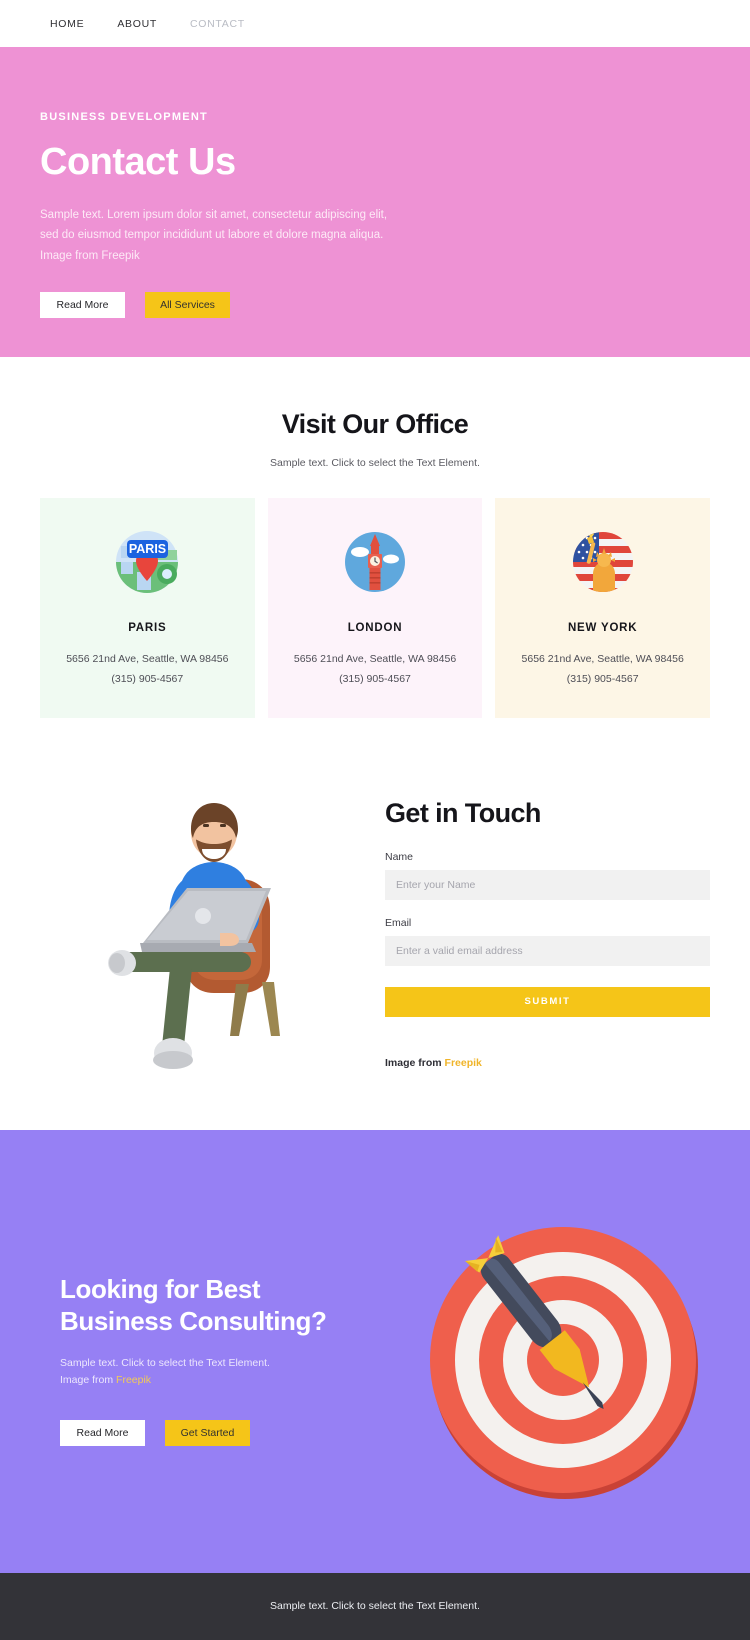 This screenshot has width=750, height=1640. Describe the element at coordinates (602, 628) in the screenshot. I see `office-card-name: NEW YORK` at that location.